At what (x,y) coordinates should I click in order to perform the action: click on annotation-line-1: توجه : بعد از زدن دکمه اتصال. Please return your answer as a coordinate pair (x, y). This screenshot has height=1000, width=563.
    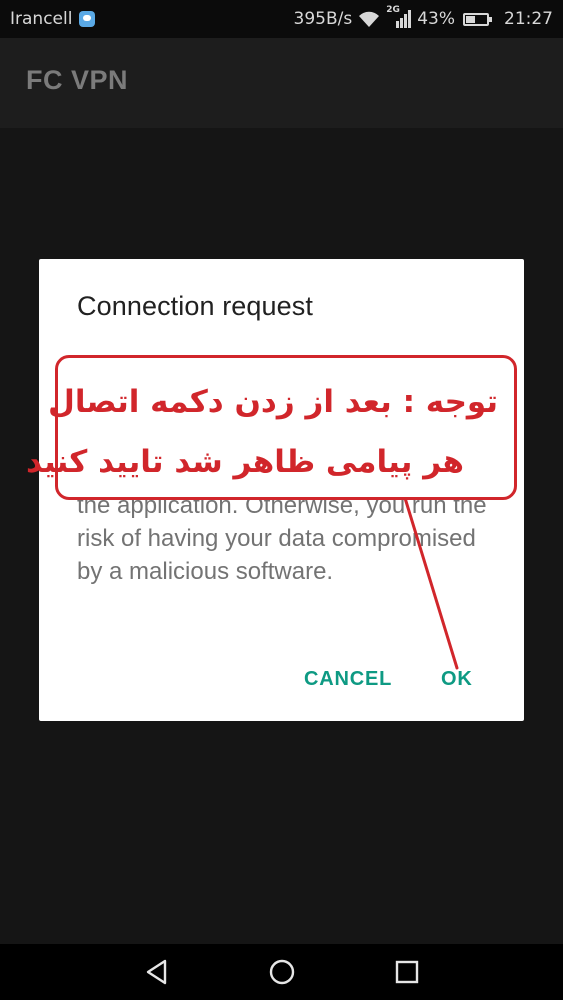
    Looking at the image, I should click on (273, 402).